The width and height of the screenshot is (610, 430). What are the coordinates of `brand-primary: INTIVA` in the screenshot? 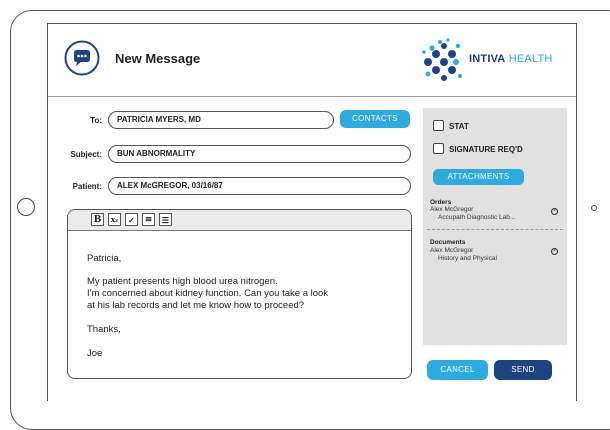 It's located at (487, 59).